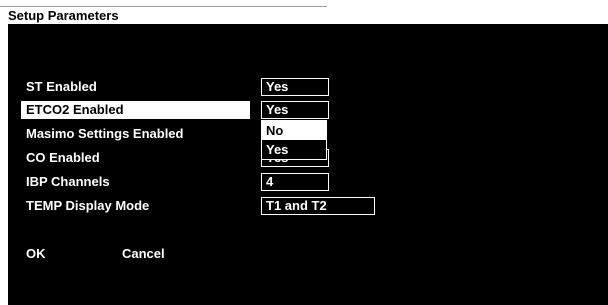  Describe the element at coordinates (104, 134) in the screenshot. I see `masimo-settings-enabled-label: Masimo Settings Enabled` at that location.